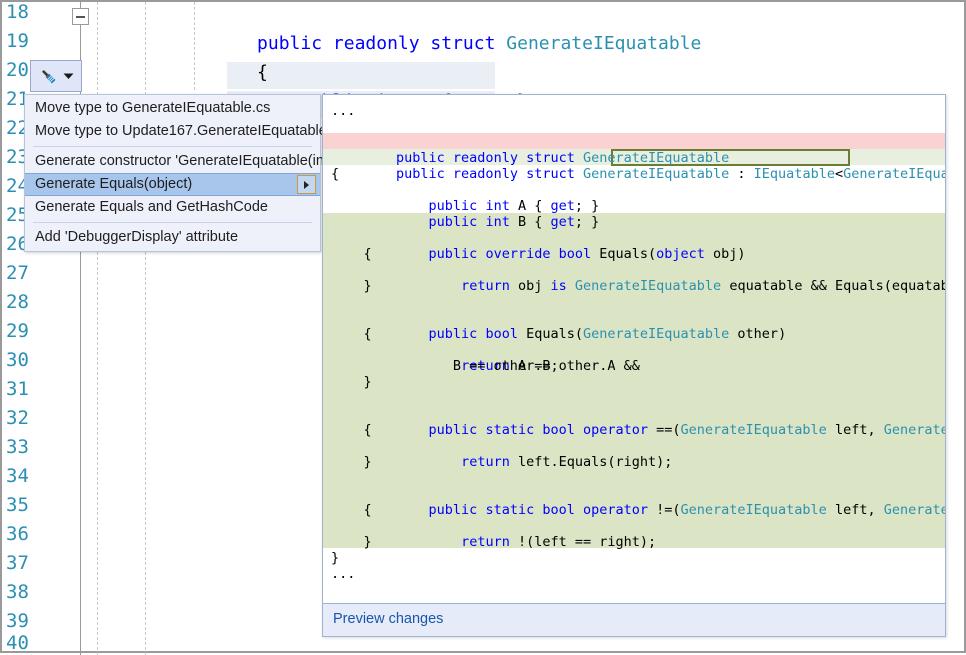 Image resolution: width=966 pixels, height=655 pixels. I want to click on line-number: 31, so click(17, 389).